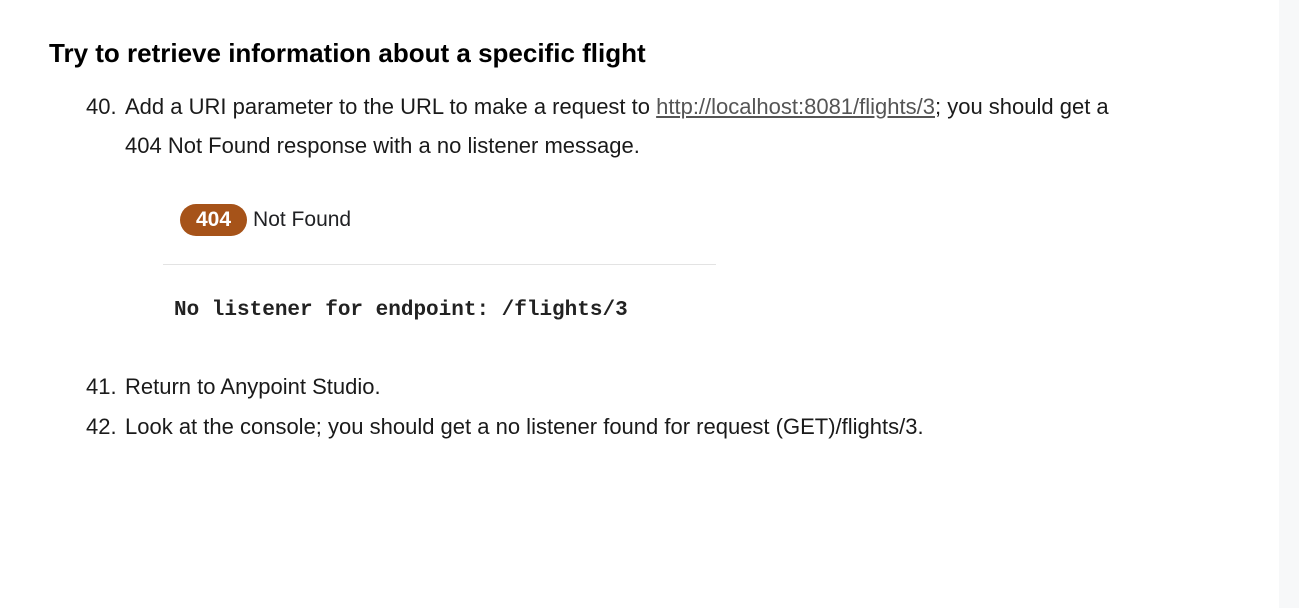 The height and width of the screenshot is (608, 1299). Describe the element at coordinates (795, 106) in the screenshot. I see `localhost-flights-link: http://localhost:8081/flights/3` at that location.